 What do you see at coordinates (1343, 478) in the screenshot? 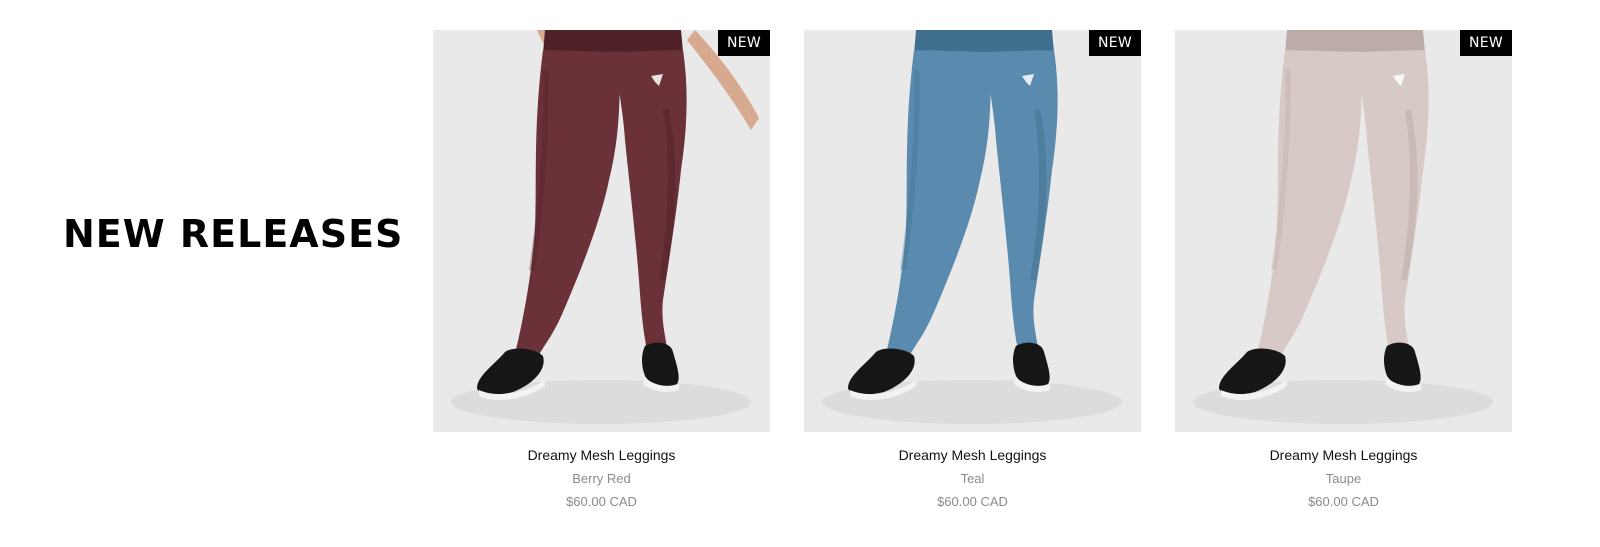
I see `product-color: Taupe` at bounding box center [1343, 478].